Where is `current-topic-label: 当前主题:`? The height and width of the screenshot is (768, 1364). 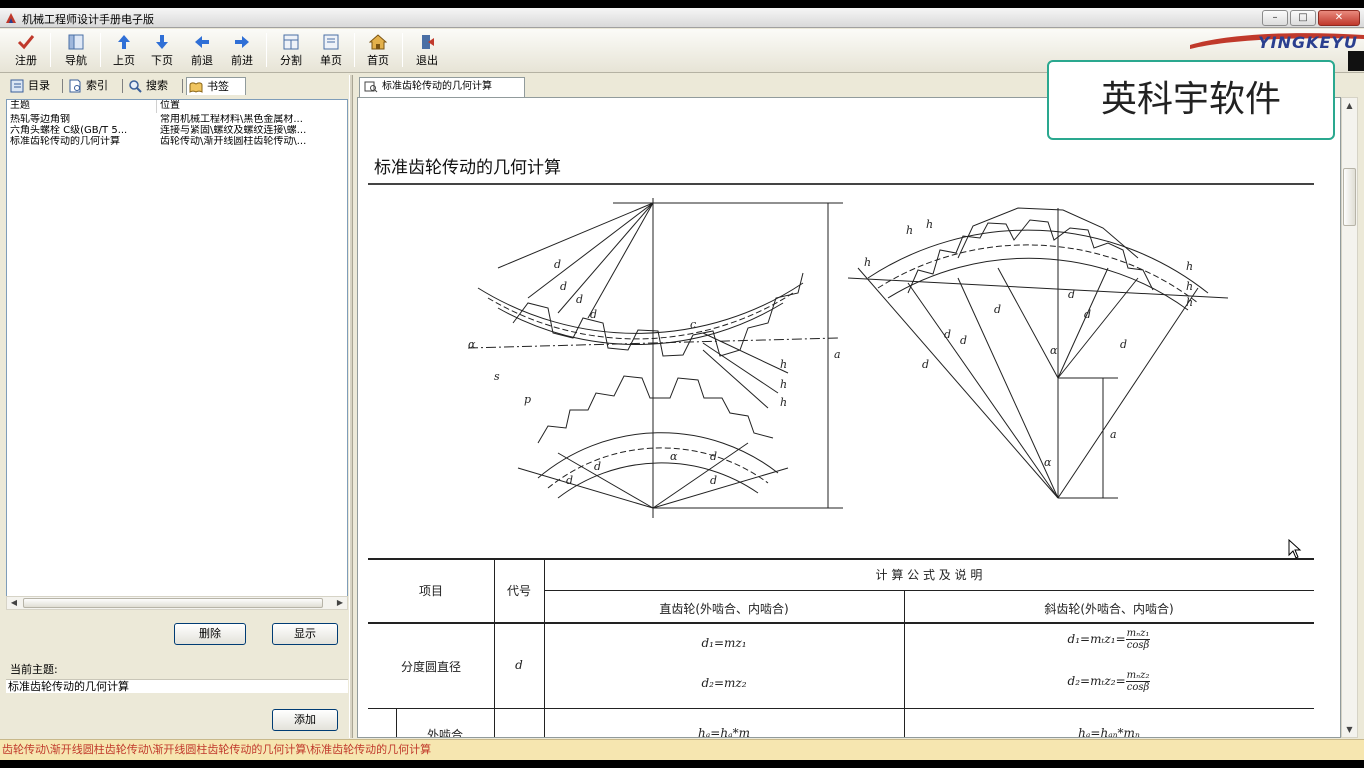
current-topic-label: 当前主题: is located at coordinates (34, 669).